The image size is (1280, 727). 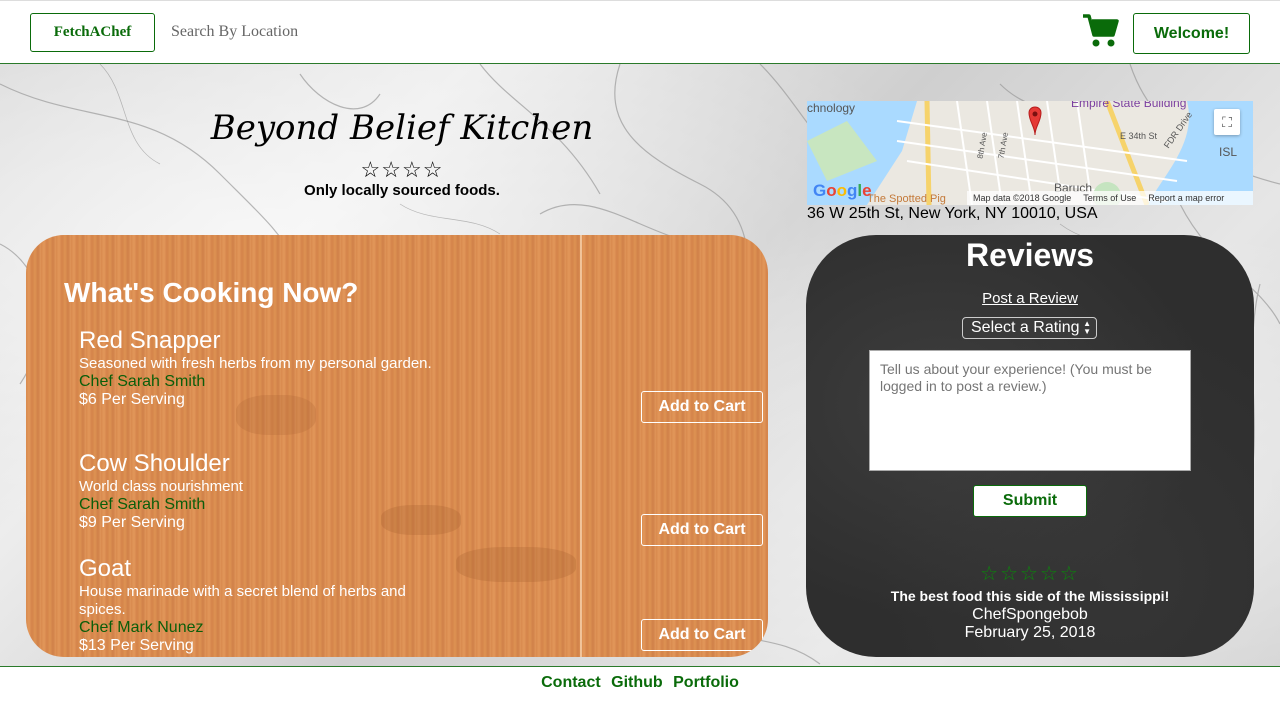 I want to click on brand-button: FetchAChef, so click(x=92, y=32).